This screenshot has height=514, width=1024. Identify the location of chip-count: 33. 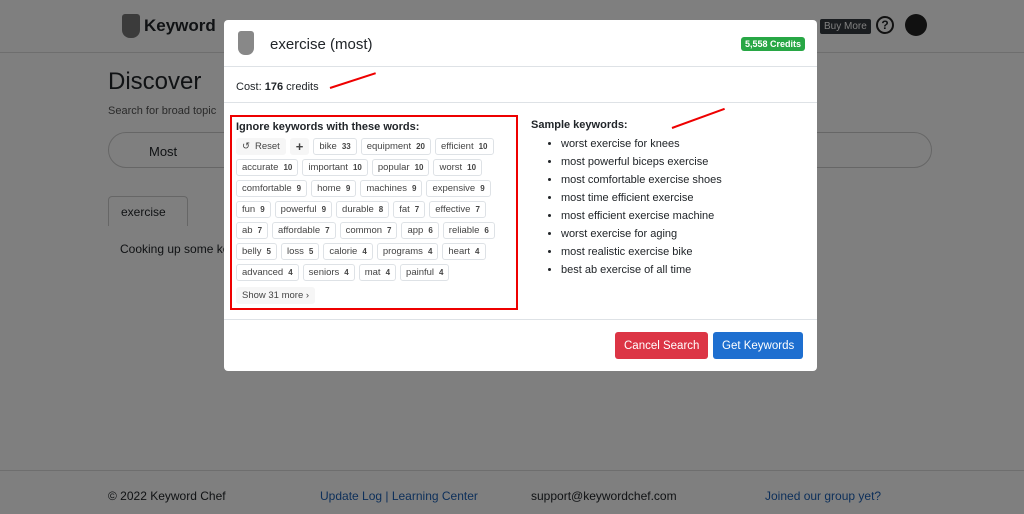
(346, 146).